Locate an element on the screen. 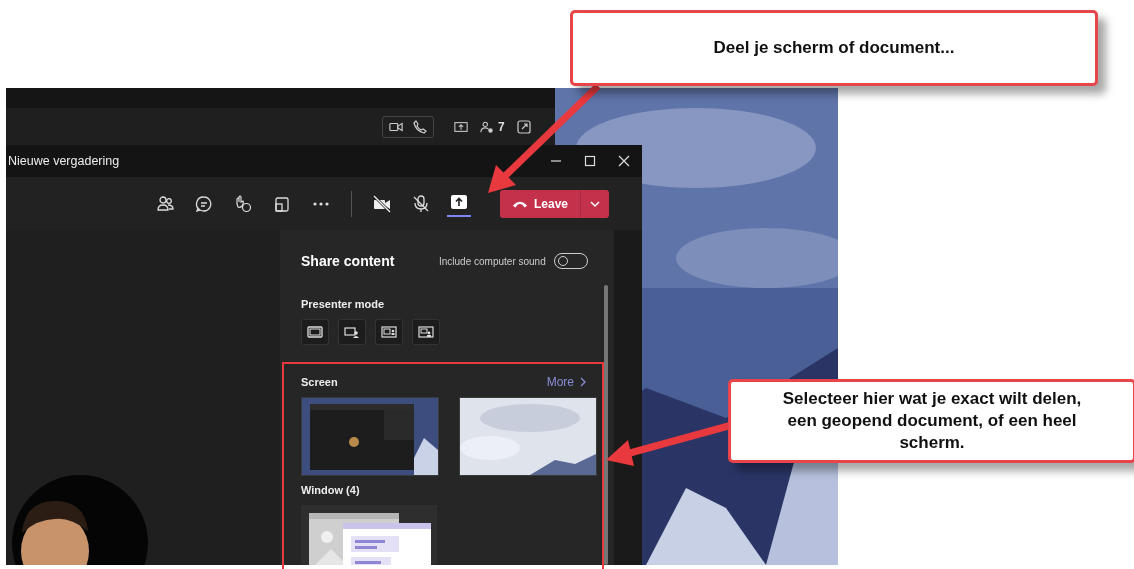 Image resolution: width=1134 pixels, height=569 pixels. raise-hand-icon is located at coordinates (243, 203).